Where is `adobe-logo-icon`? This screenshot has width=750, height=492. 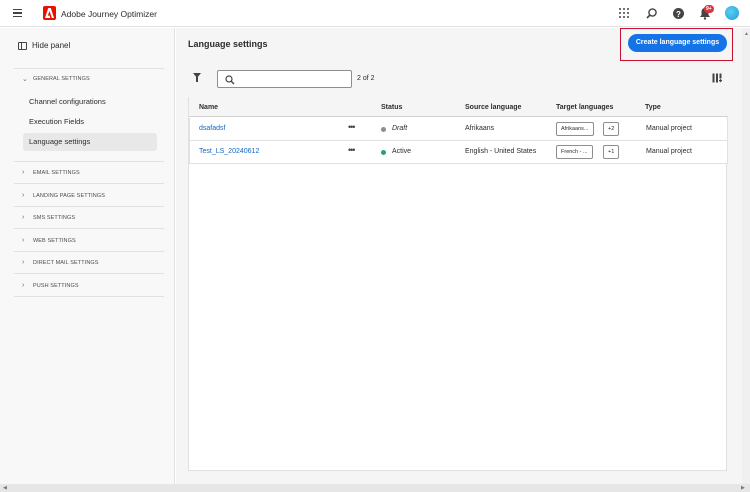 adobe-logo-icon is located at coordinates (49, 13).